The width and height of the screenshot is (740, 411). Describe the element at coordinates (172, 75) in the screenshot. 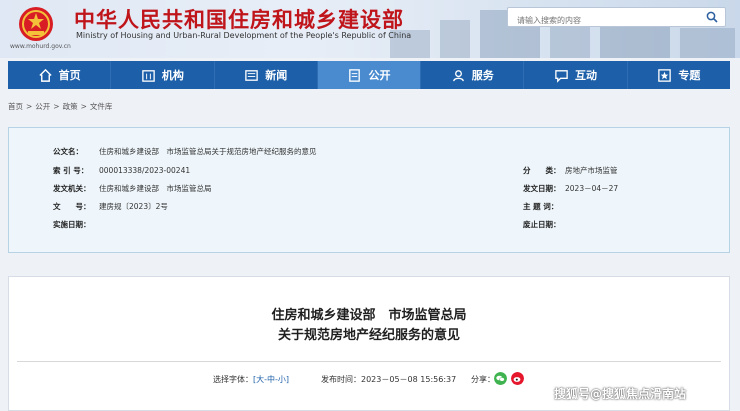

I see `nav-label: 机构` at that location.